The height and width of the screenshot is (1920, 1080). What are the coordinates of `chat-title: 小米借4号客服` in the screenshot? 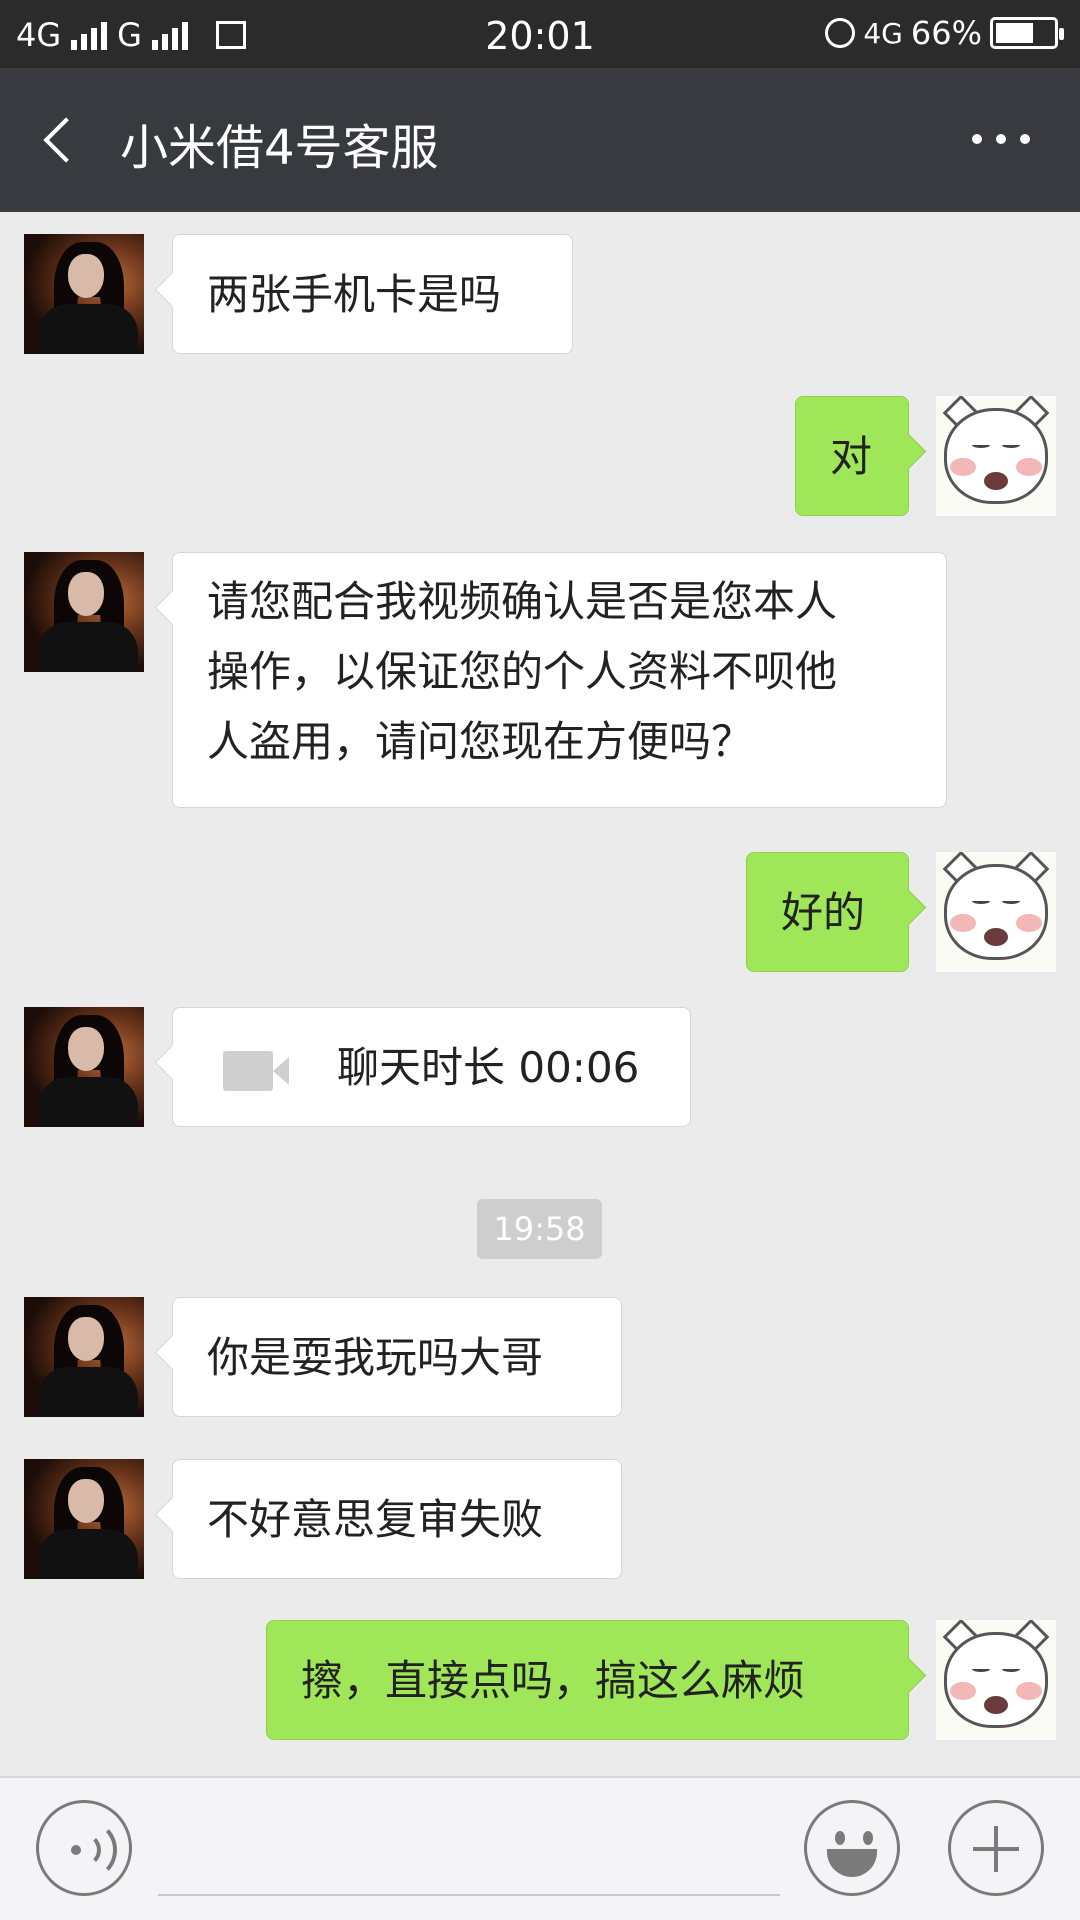 It's located at (279, 148).